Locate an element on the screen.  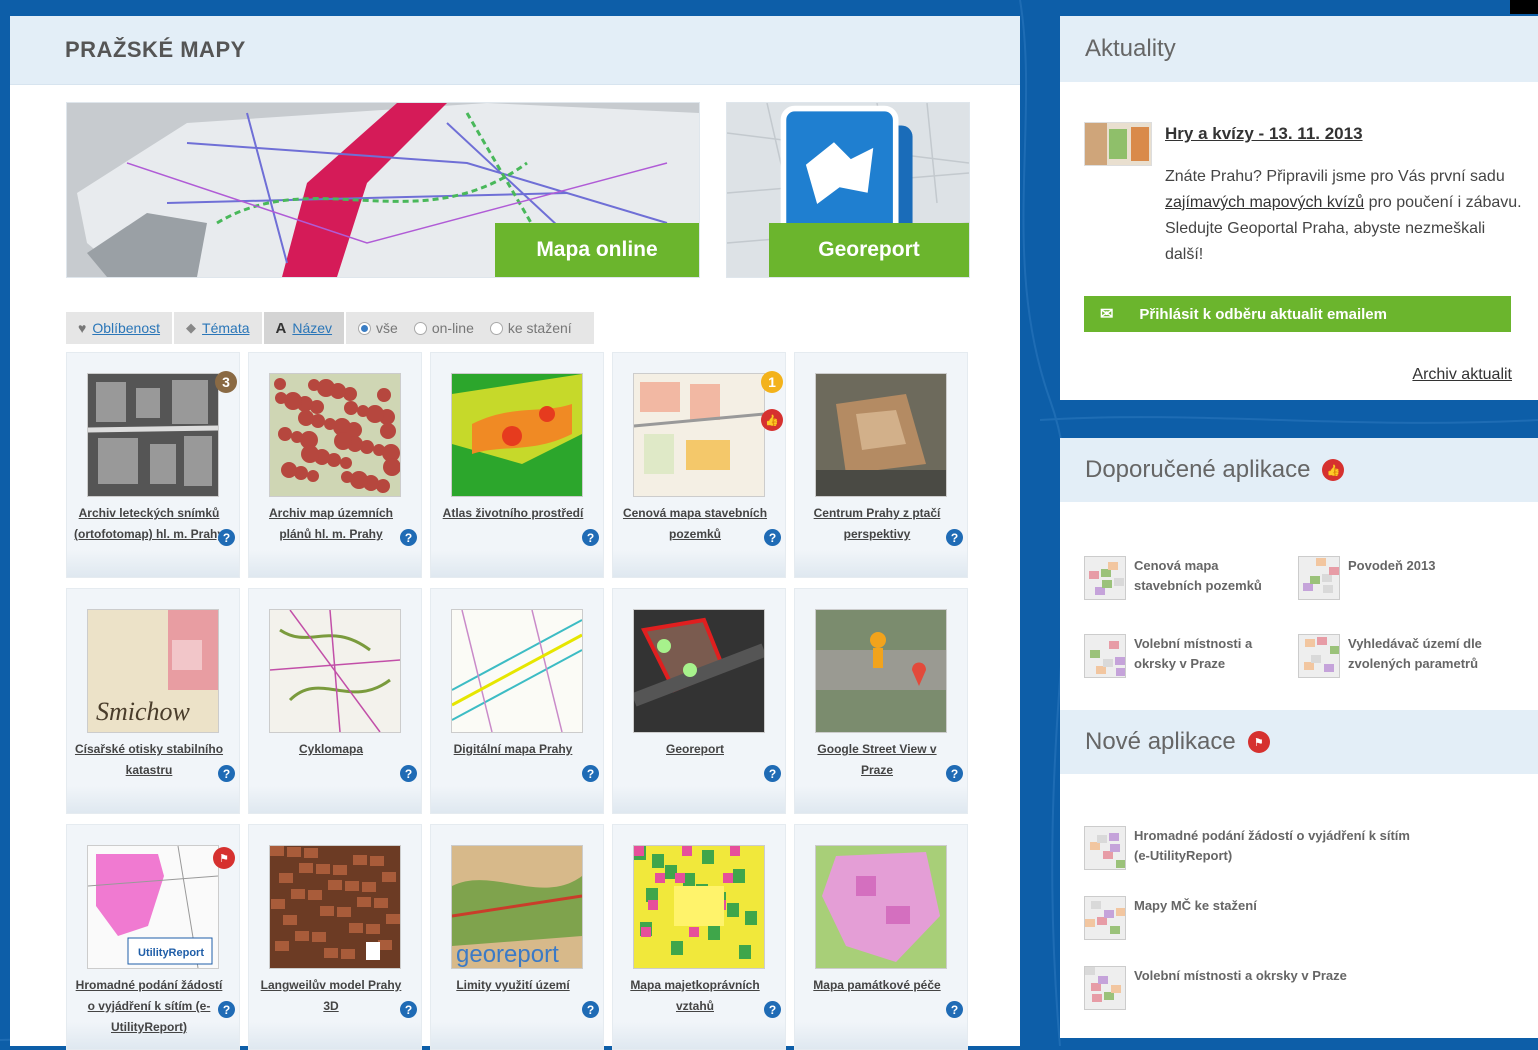
map-tile: Cyklomapa? is located at coordinates (335, 701).